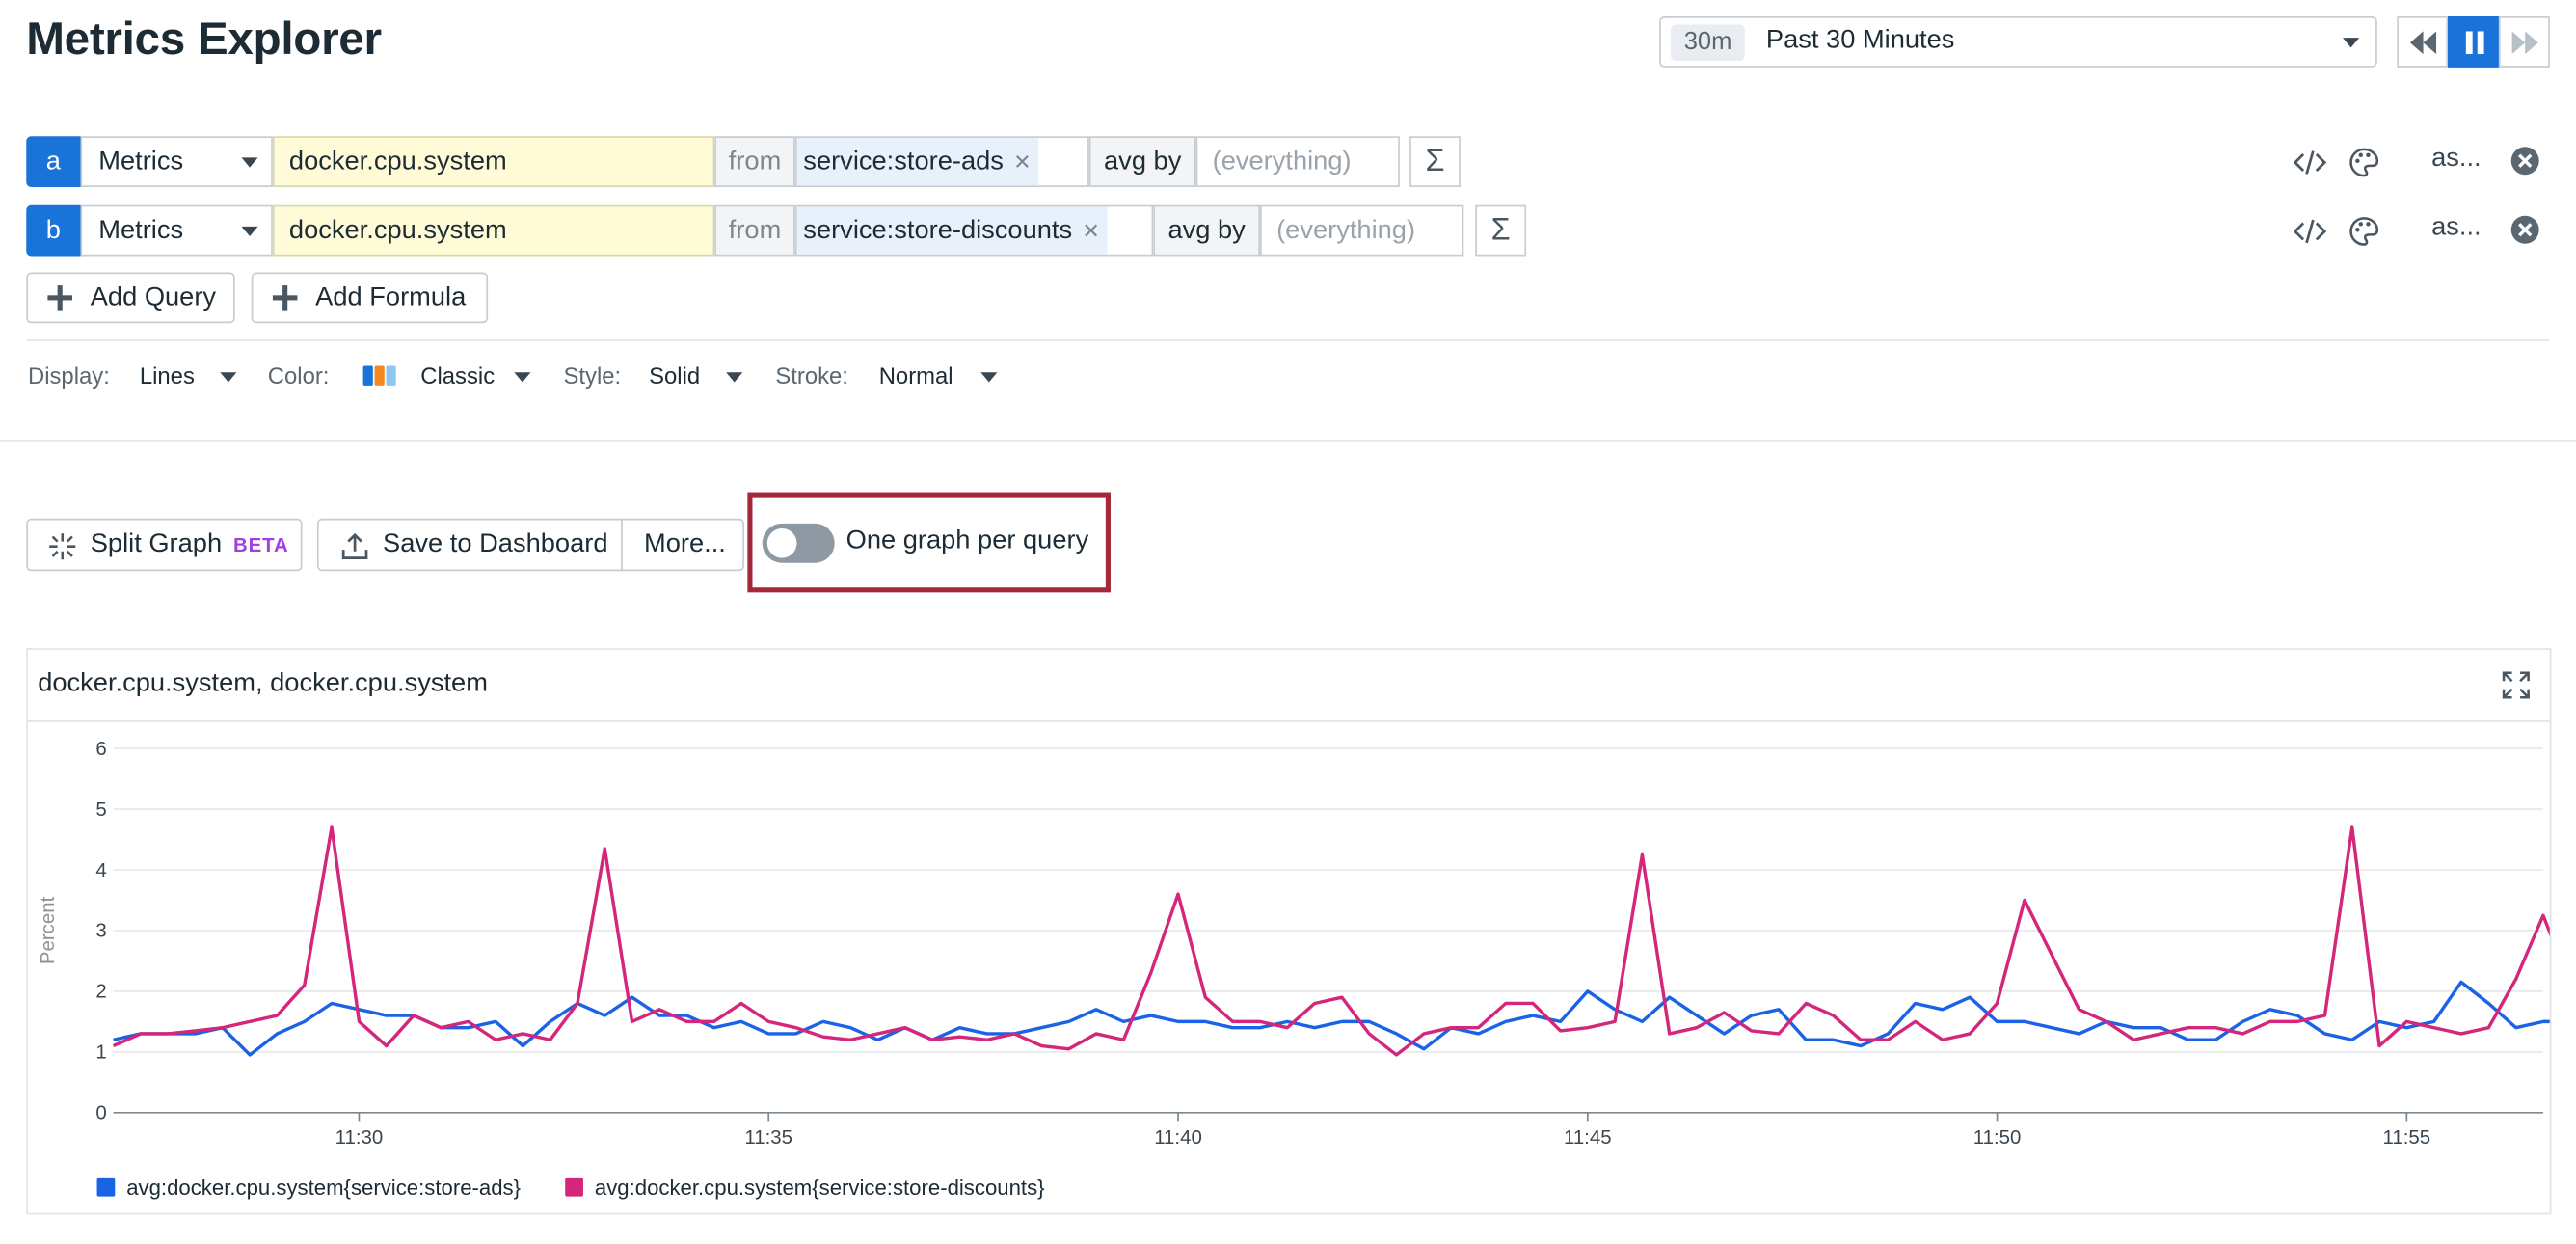 This screenshot has height=1244, width=2576. What do you see at coordinates (154, 298) in the screenshot?
I see `add-query-label: Add Query` at bounding box center [154, 298].